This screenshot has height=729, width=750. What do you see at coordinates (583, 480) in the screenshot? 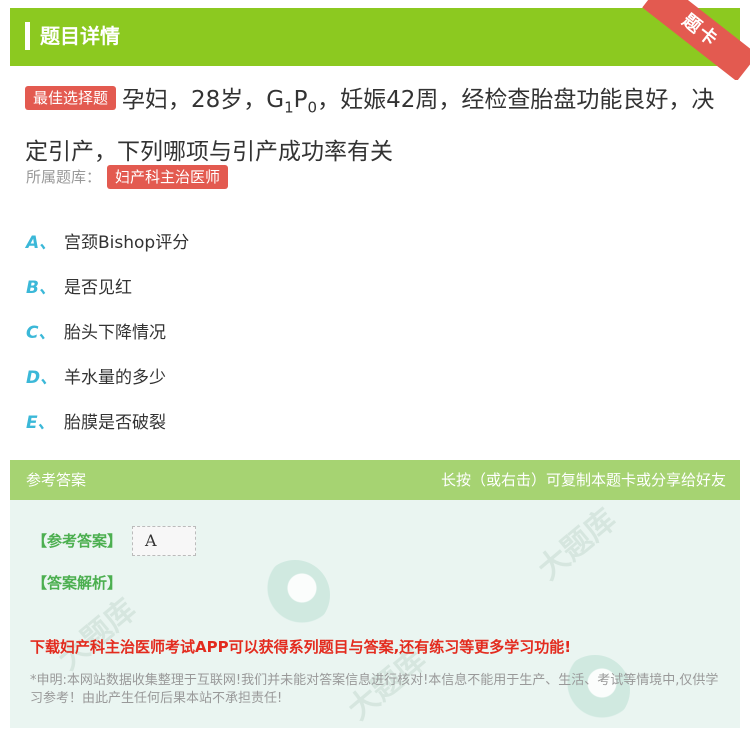
I see `copy-share-hint: 长按（或右击）可复制本题卡或分享给好友` at bounding box center [583, 480].